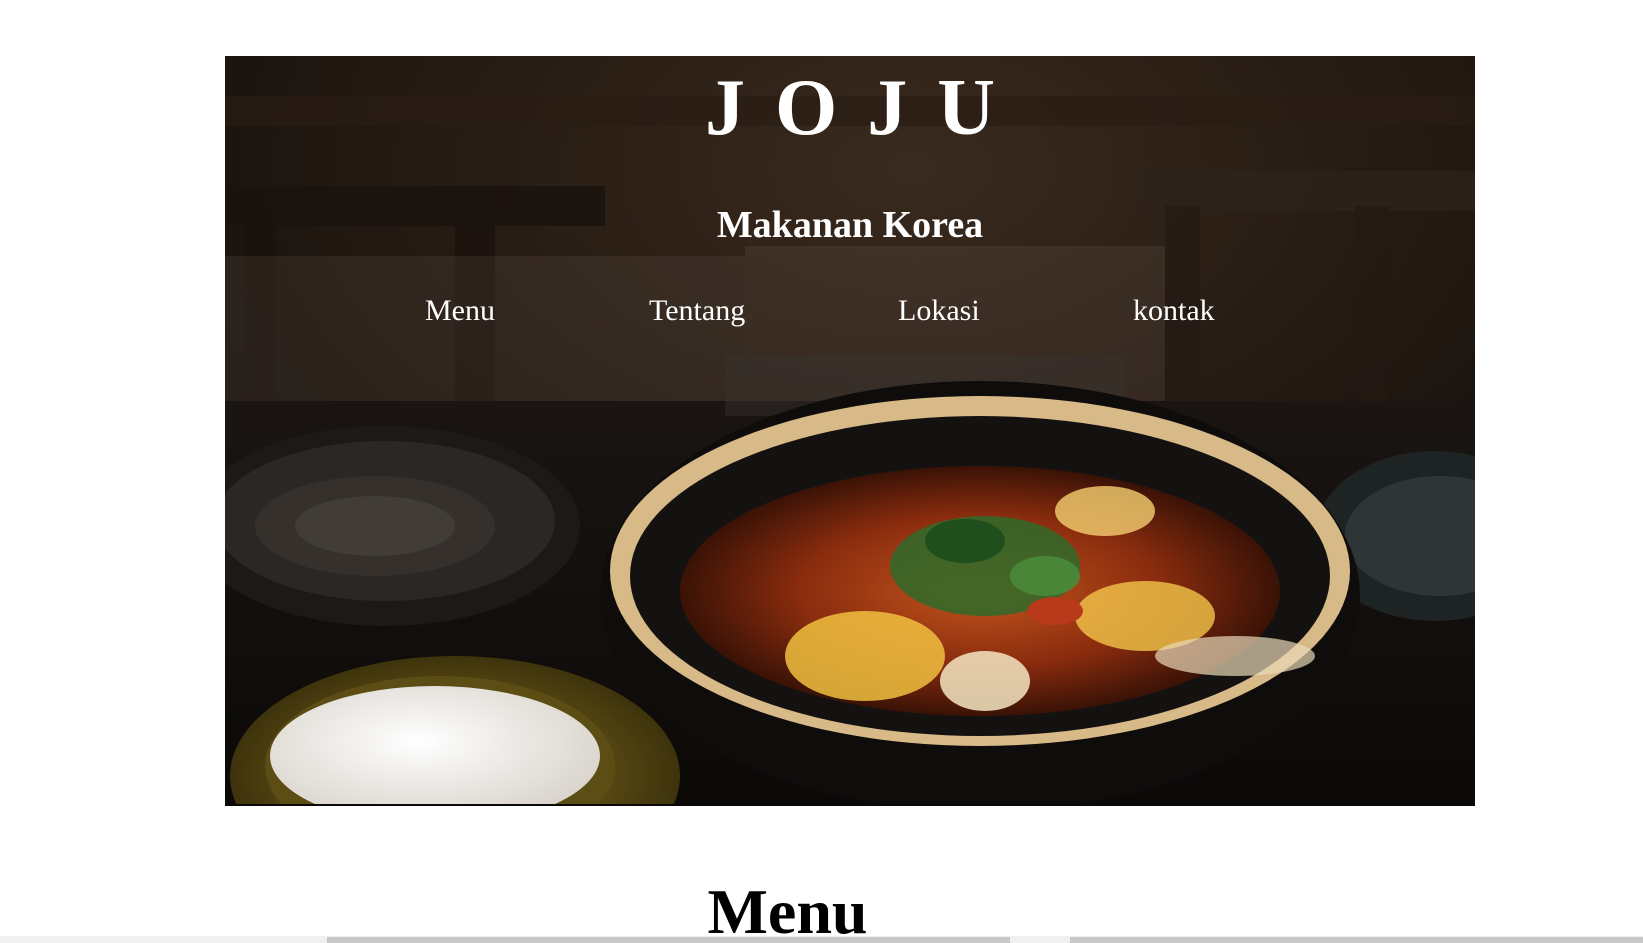 The width and height of the screenshot is (1643, 943). I want to click on nav-item-kontak: kontak, so click(1174, 311).